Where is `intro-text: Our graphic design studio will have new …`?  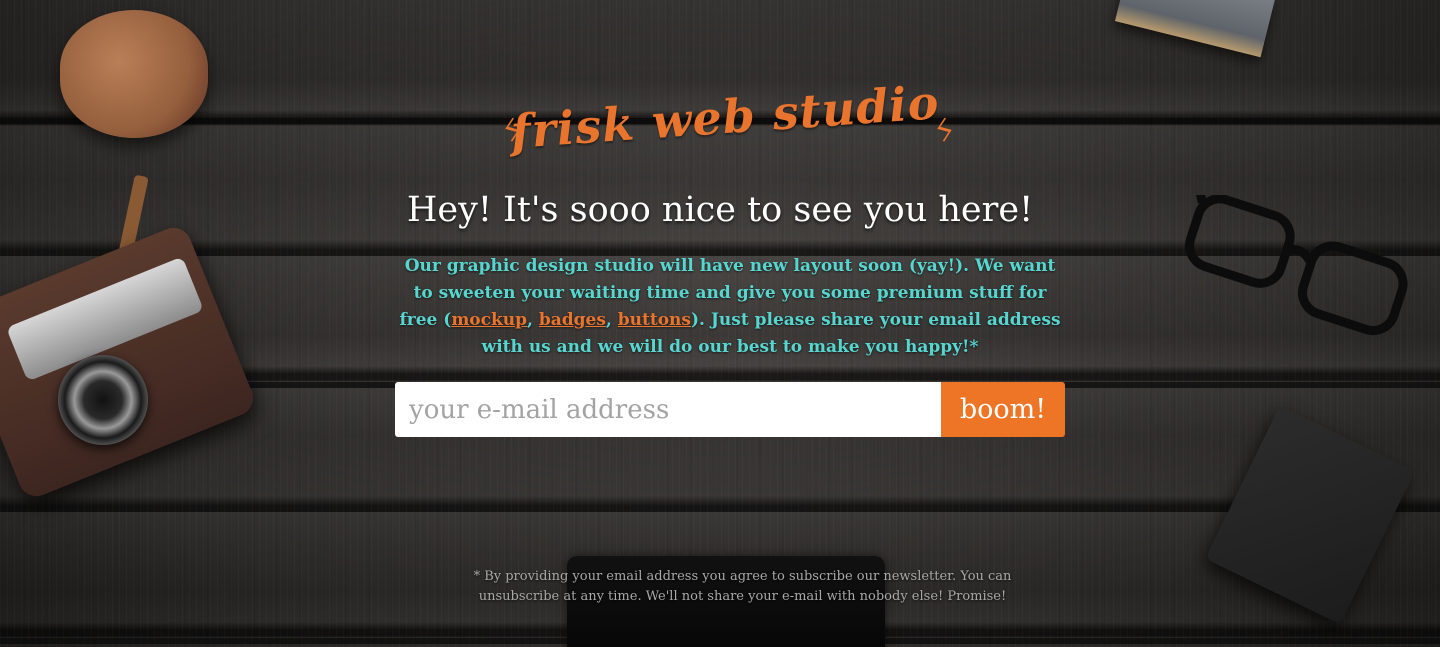 intro-text: Our graphic design studio will have new … is located at coordinates (730, 307).